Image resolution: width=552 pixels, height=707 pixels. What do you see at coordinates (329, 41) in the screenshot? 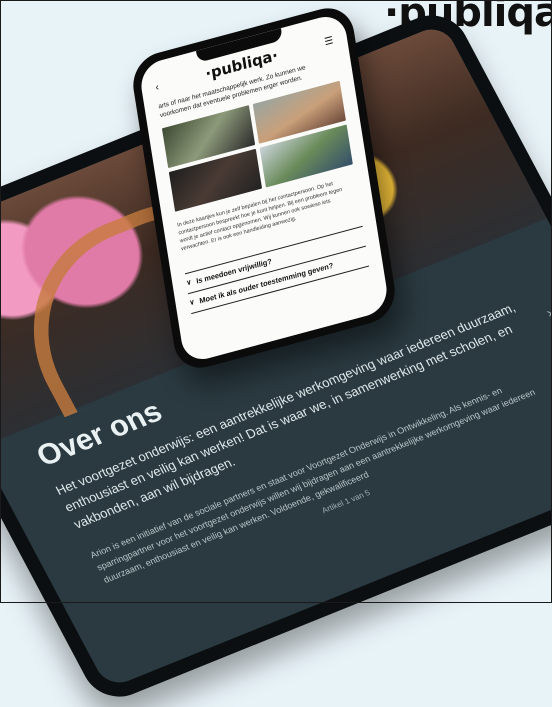
I see `hamburger-menu-icon: ☰` at bounding box center [329, 41].